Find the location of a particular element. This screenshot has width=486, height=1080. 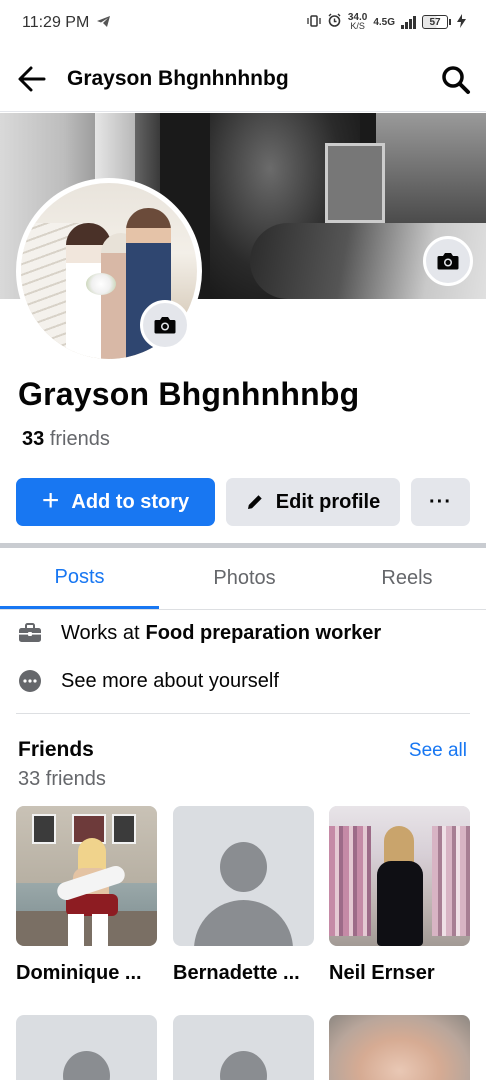

charging-icon is located at coordinates (461, 22).